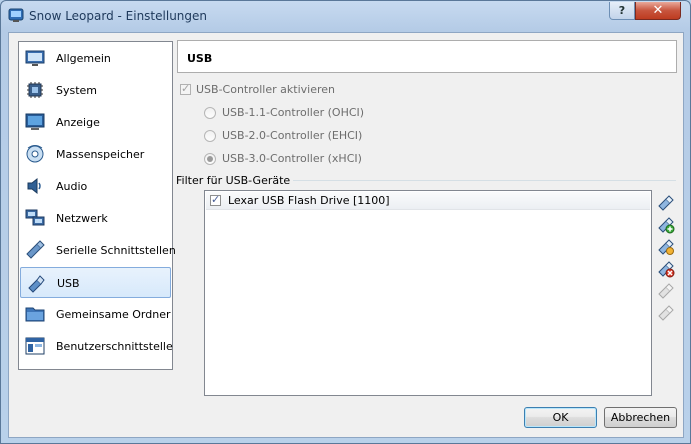 This screenshot has height=444, width=691. I want to click on radio-selected-dot, so click(210, 159).